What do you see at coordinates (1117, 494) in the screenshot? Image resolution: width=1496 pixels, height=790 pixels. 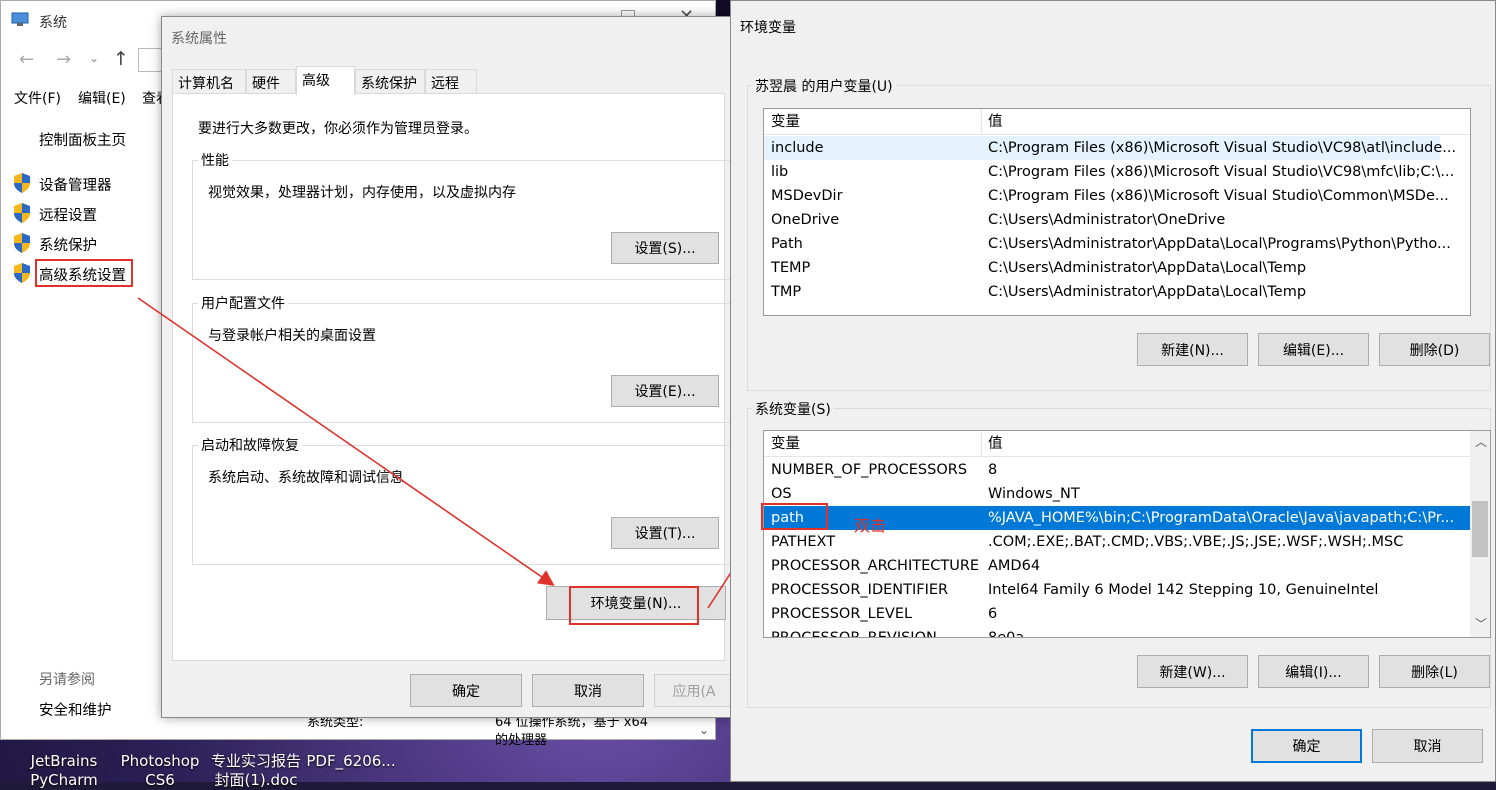 I see `list-item: OS Windows_NT` at bounding box center [1117, 494].